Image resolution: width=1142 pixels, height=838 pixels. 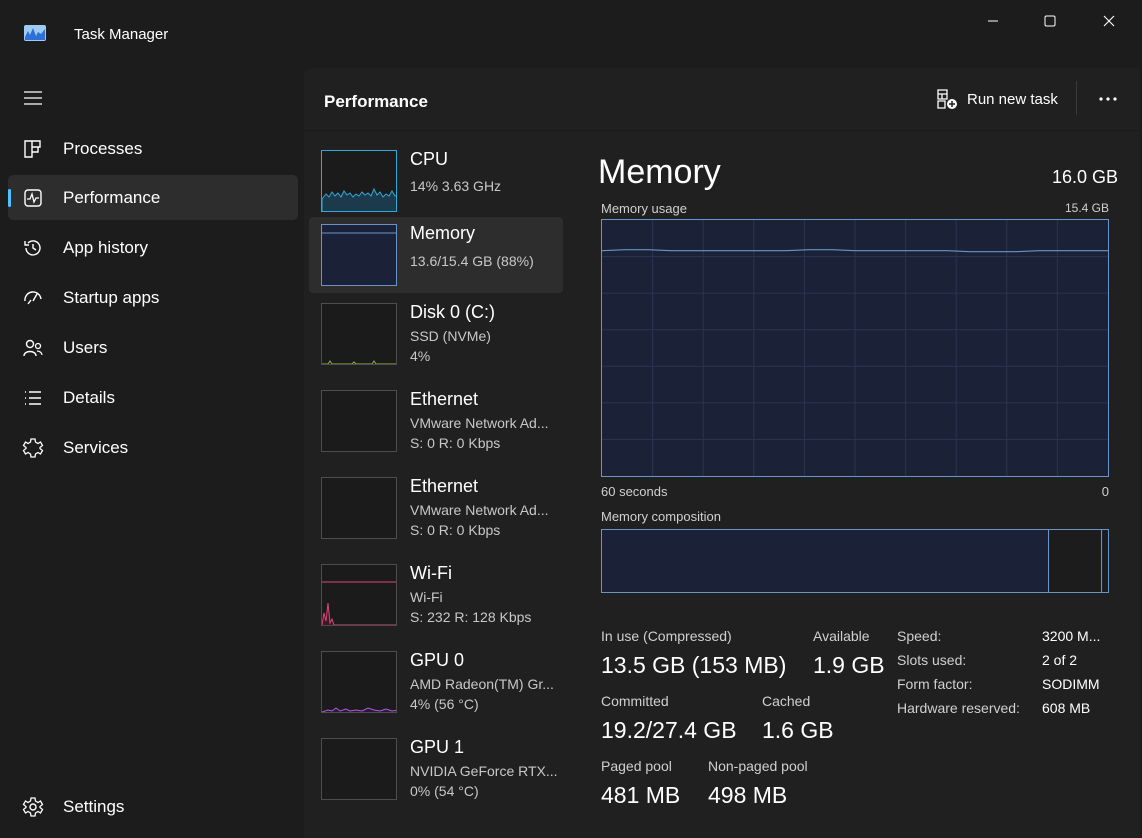 I want to click on sidebar-item-label: Processes, so click(x=103, y=148).